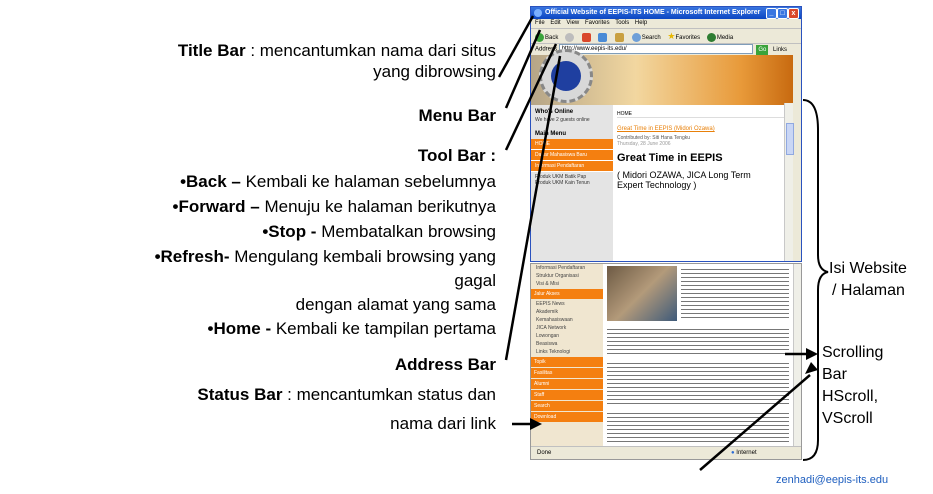 This screenshot has width=933, height=494. Describe the element at coordinates (815, 280) in the screenshot. I see `isi-website-brace` at that location.